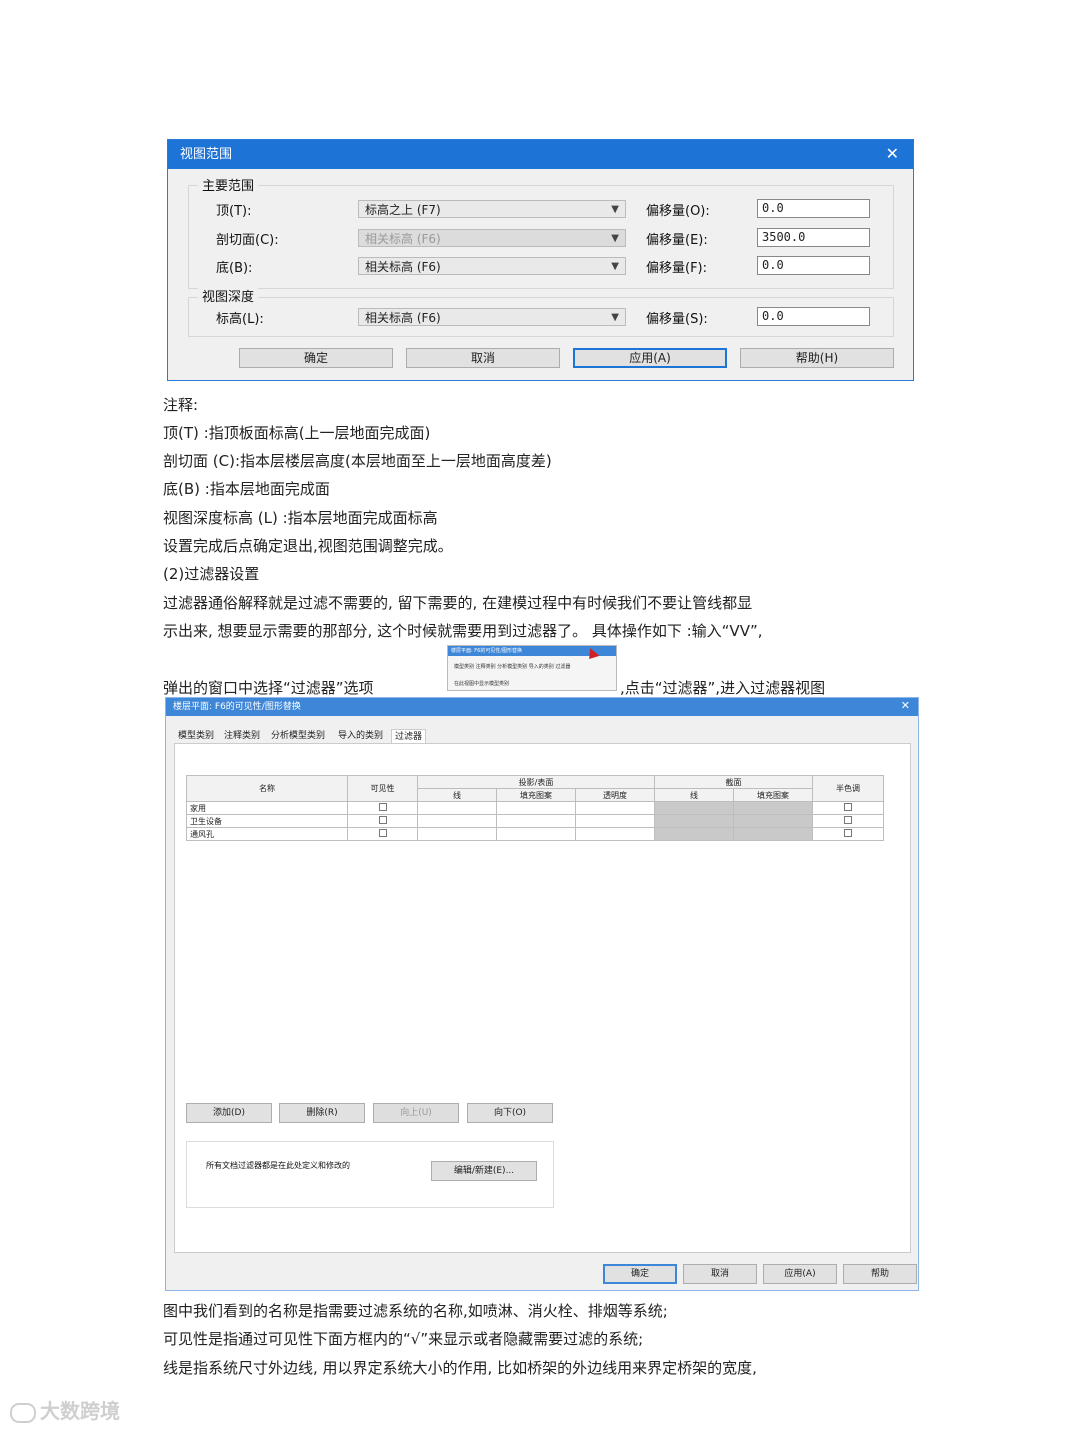 This screenshot has width=1077, height=1429. What do you see at coordinates (246, 489) in the screenshot?
I see `note-bottom: 底(B) :指本层地面完成面` at bounding box center [246, 489].